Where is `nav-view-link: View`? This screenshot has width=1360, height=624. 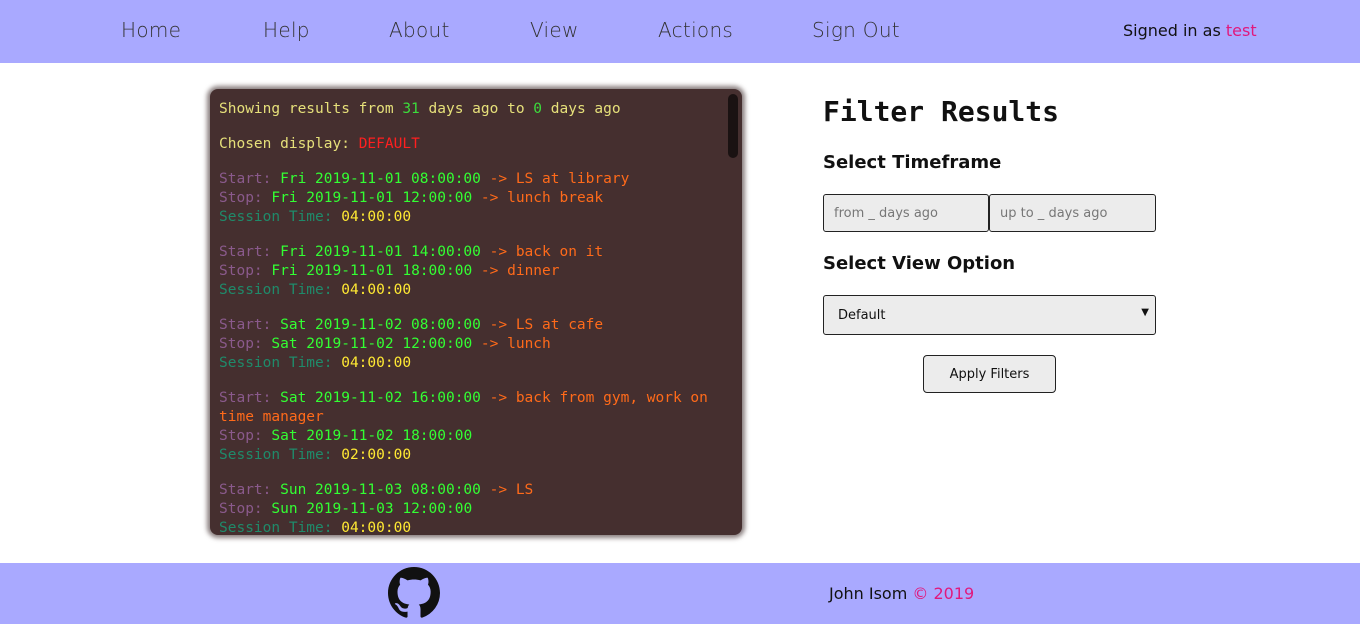
nav-view-link: View is located at coordinates (554, 30).